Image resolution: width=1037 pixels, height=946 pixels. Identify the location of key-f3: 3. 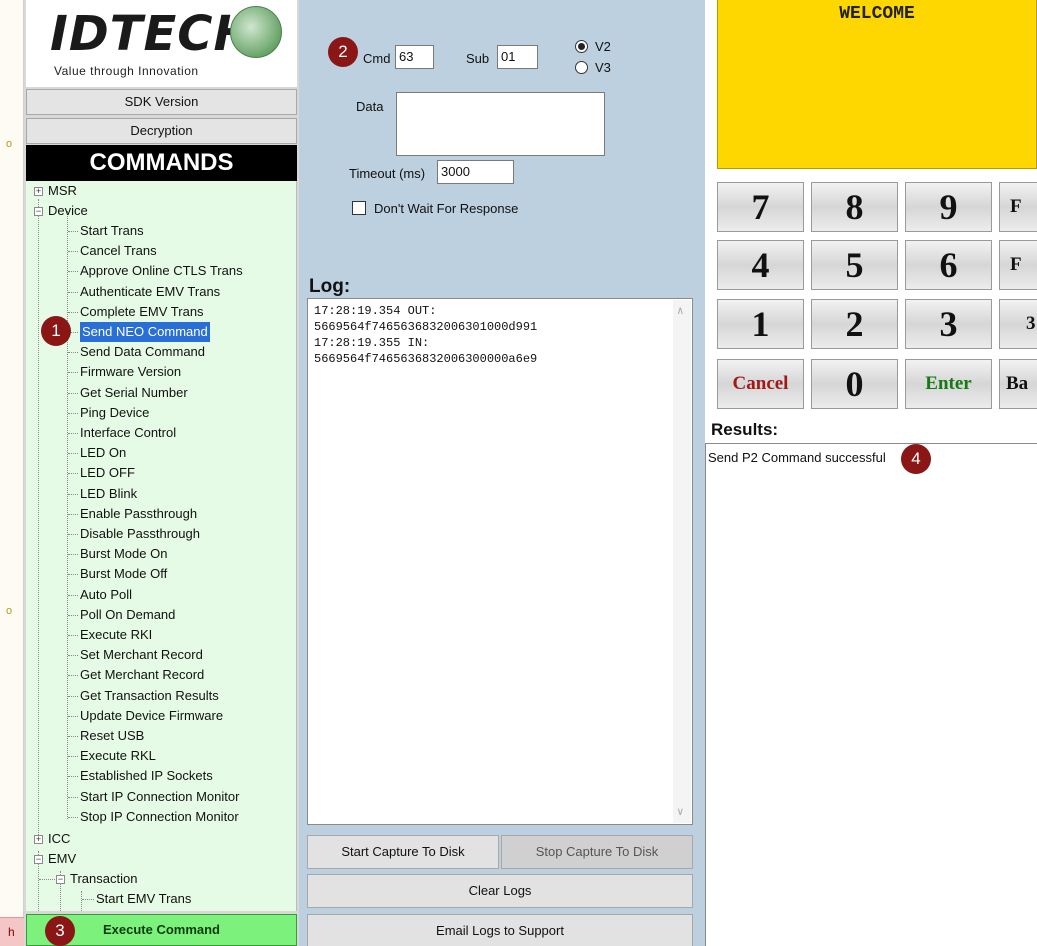
(1018, 324).